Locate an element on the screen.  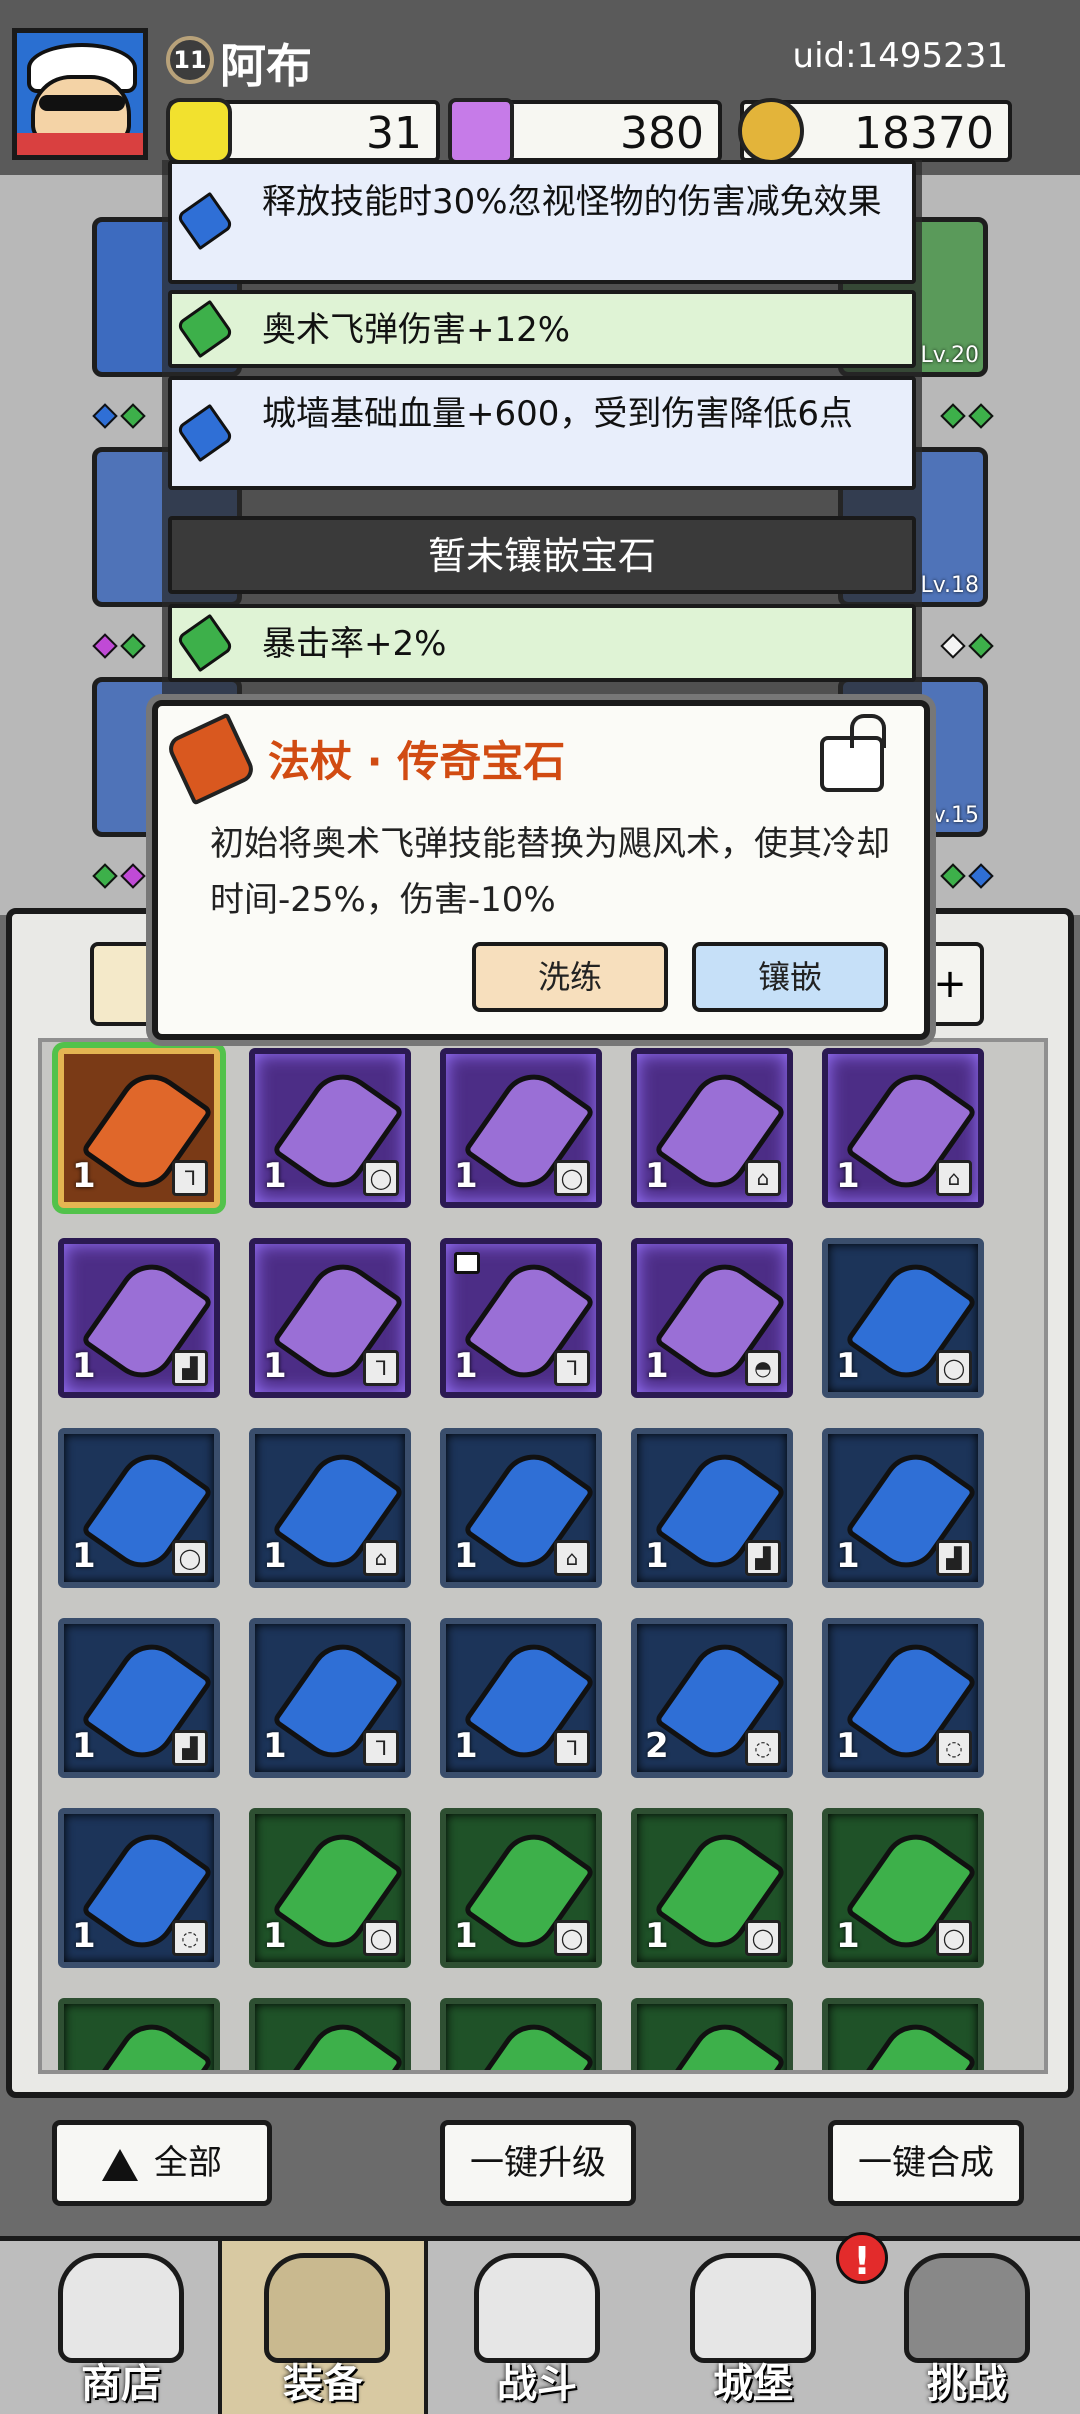
merge-all-button: 一键合成 is located at coordinates (926, 2163).